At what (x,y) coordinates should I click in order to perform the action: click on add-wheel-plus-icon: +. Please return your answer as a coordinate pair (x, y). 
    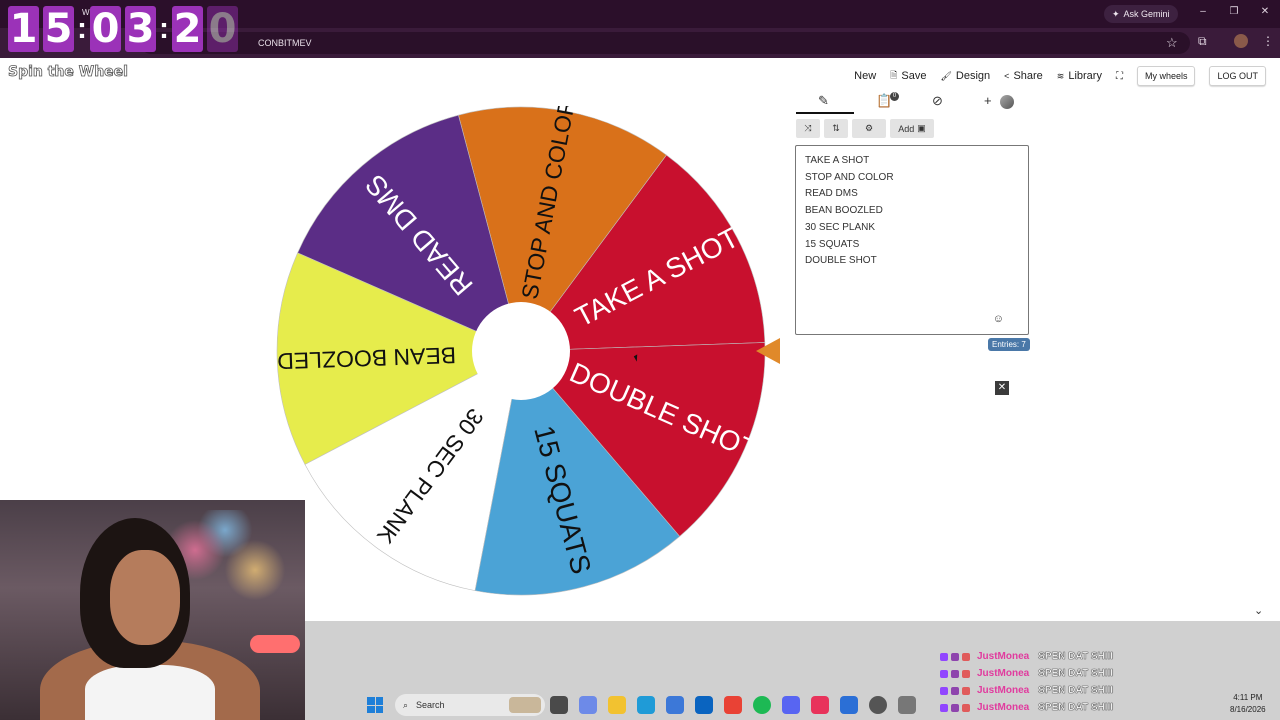
    Looking at the image, I should click on (988, 100).